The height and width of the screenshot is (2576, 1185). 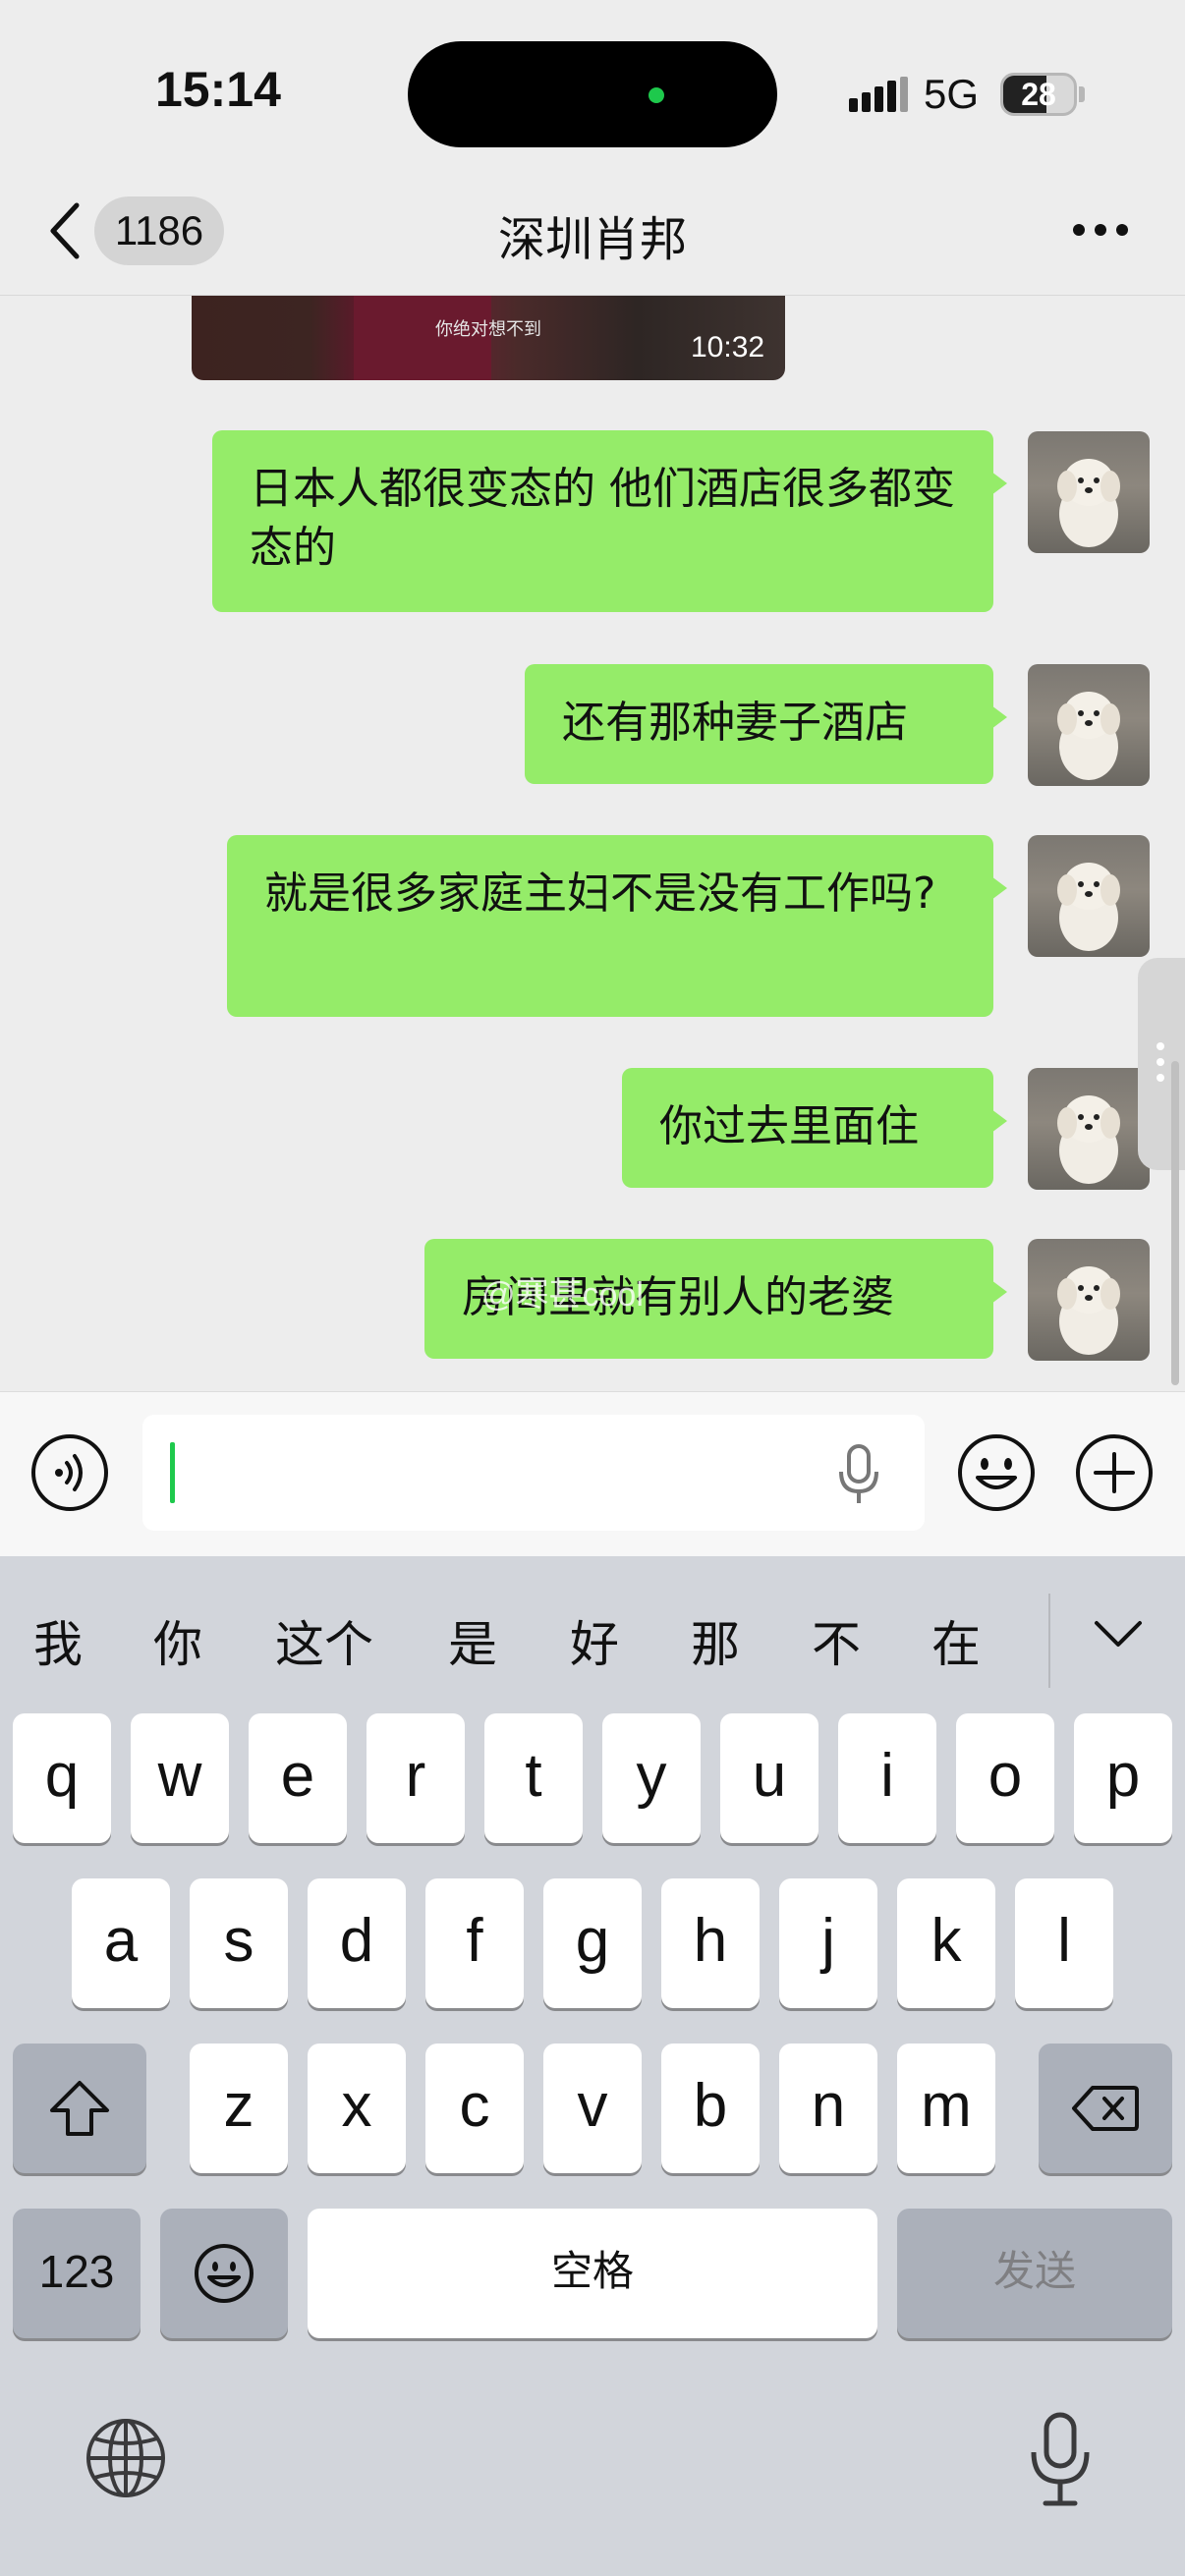 What do you see at coordinates (952, 94) in the screenshot?
I see `network-type: 5G` at bounding box center [952, 94].